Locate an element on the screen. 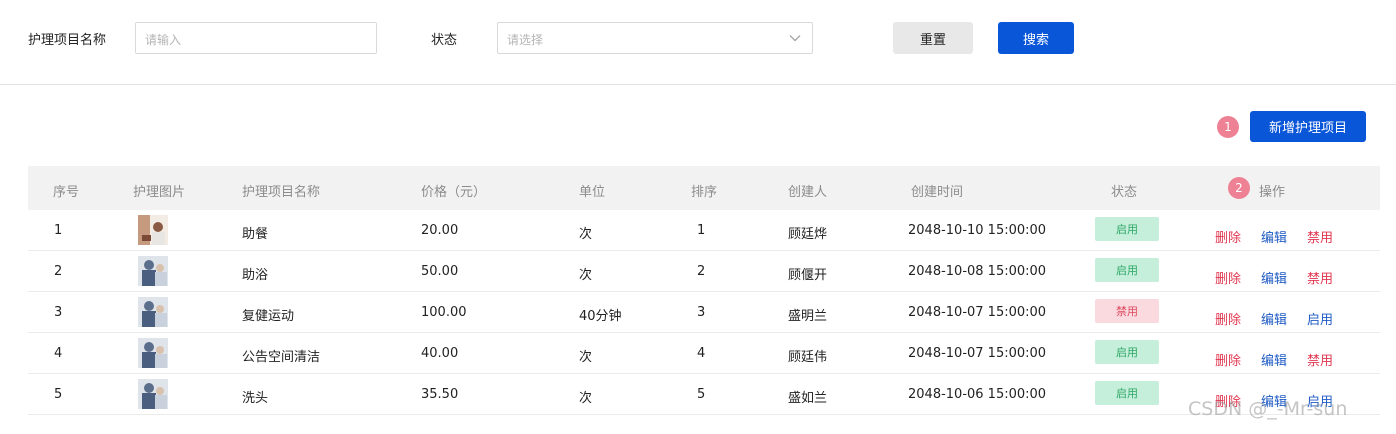  name-filter-label: 护理项目名称 is located at coordinates (67, 40).